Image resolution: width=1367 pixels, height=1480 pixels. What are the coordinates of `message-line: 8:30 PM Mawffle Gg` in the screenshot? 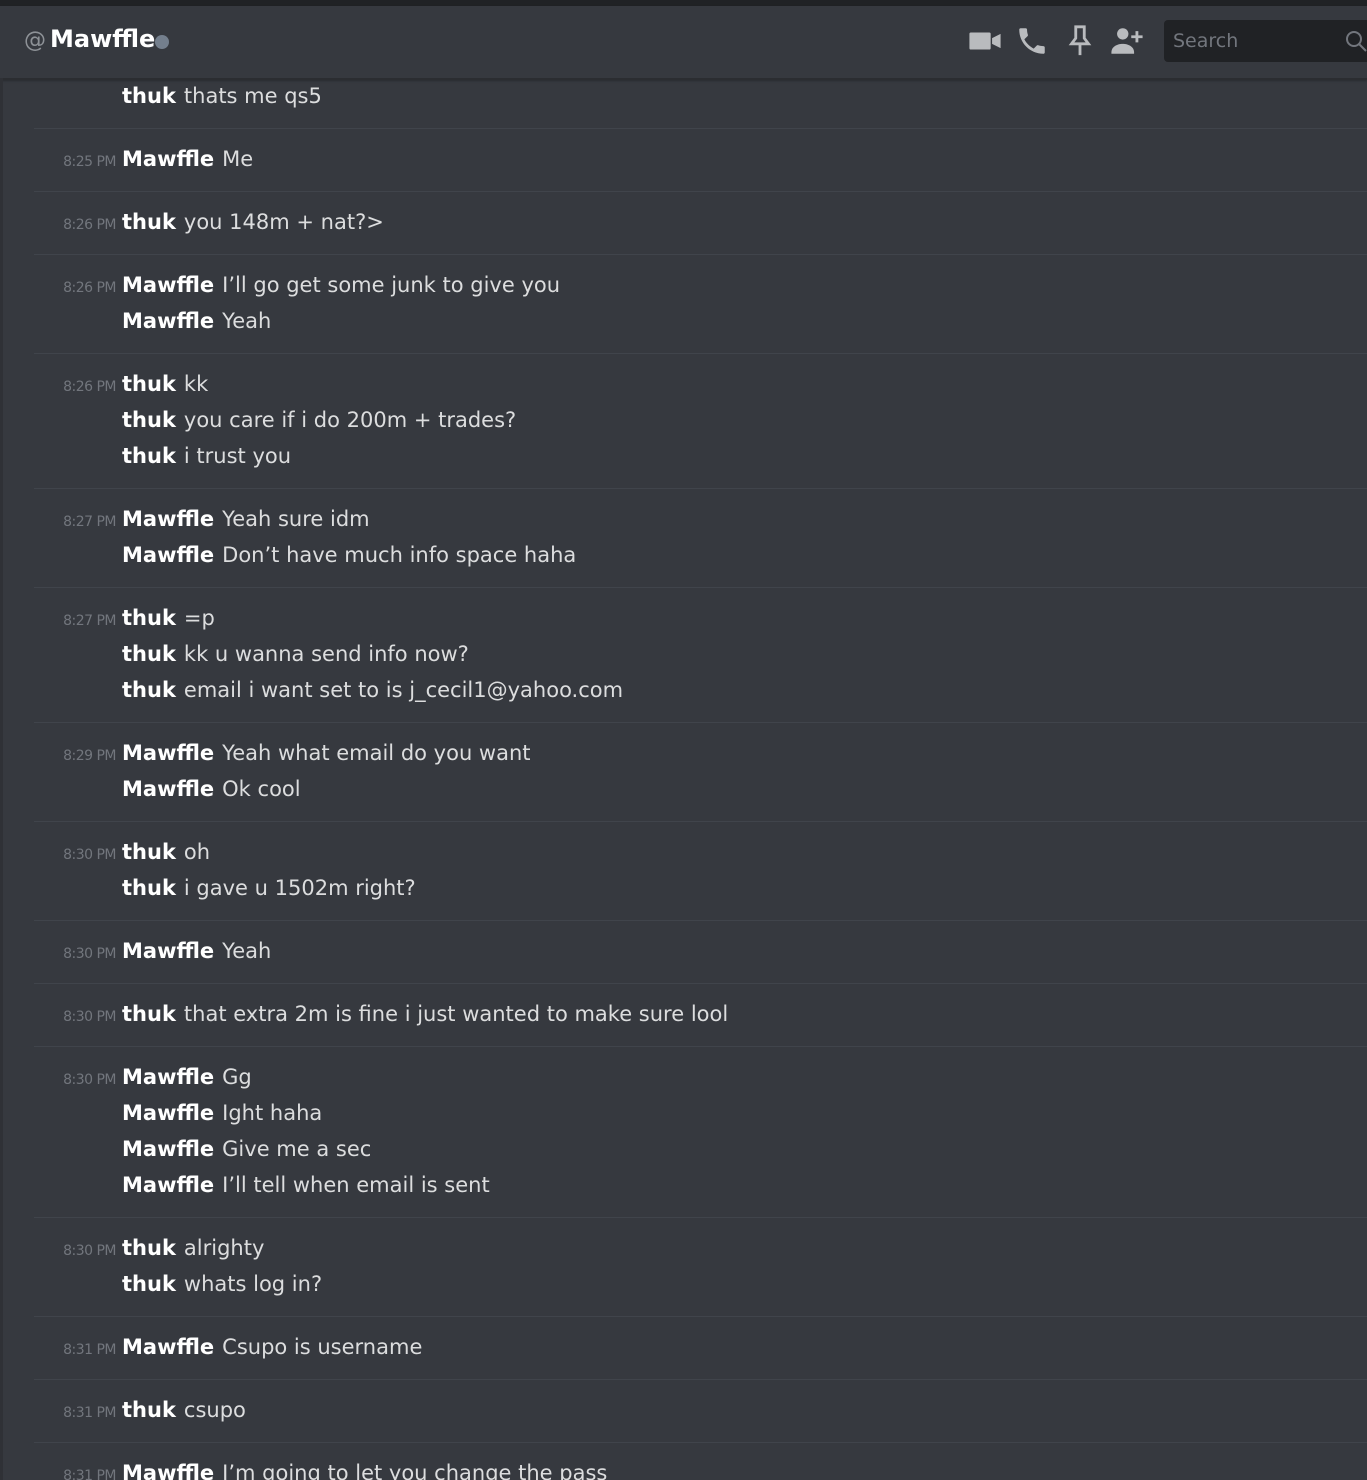 It's located at (700, 1077).